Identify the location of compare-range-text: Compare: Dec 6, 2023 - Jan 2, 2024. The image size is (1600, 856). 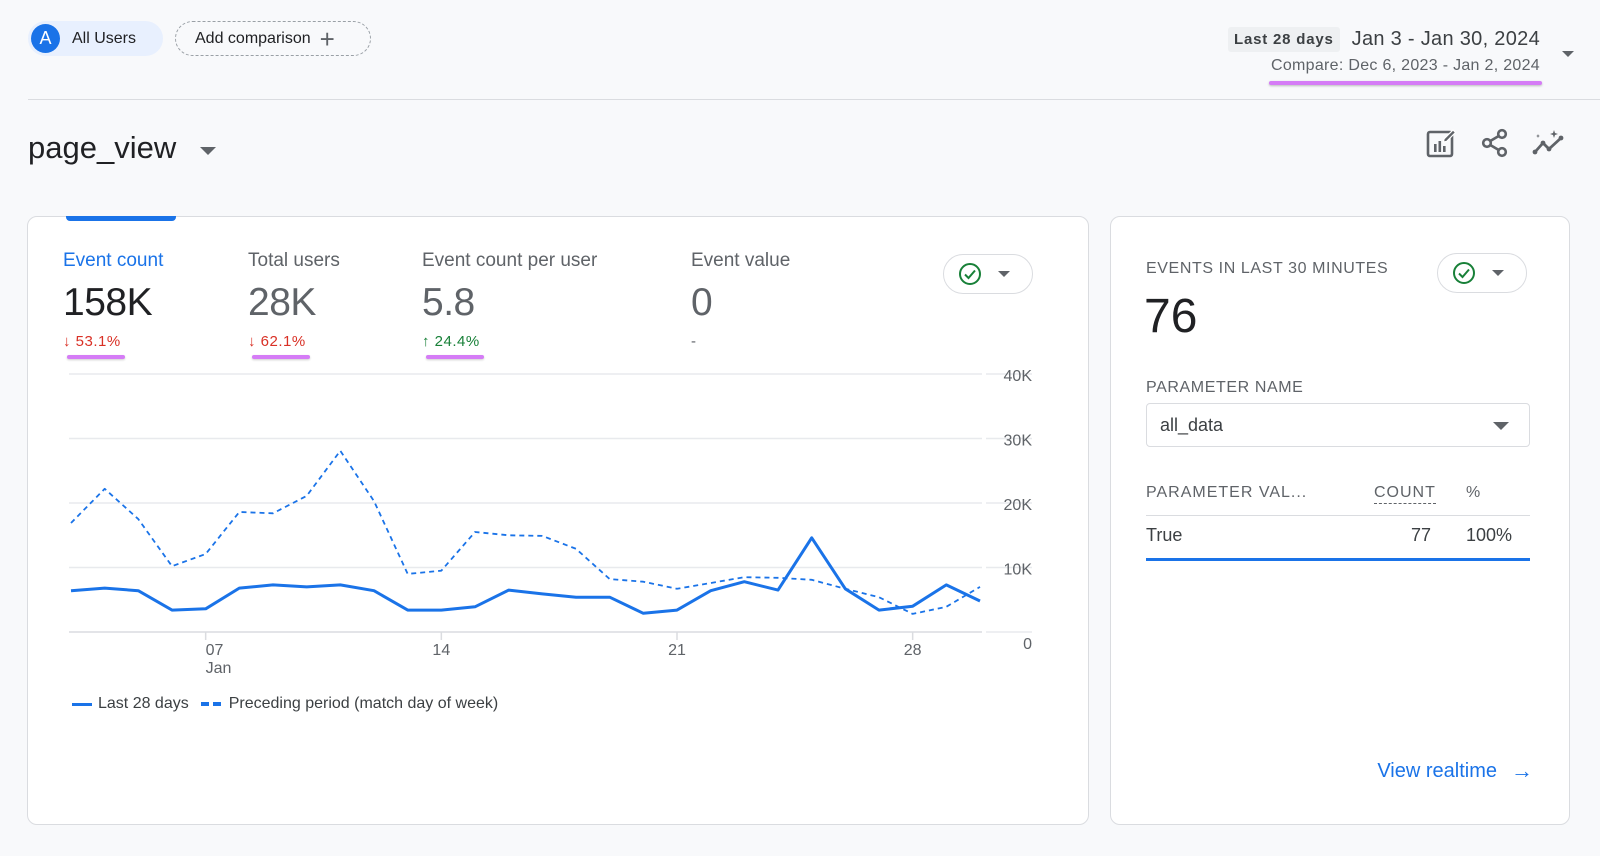
(1405, 71).